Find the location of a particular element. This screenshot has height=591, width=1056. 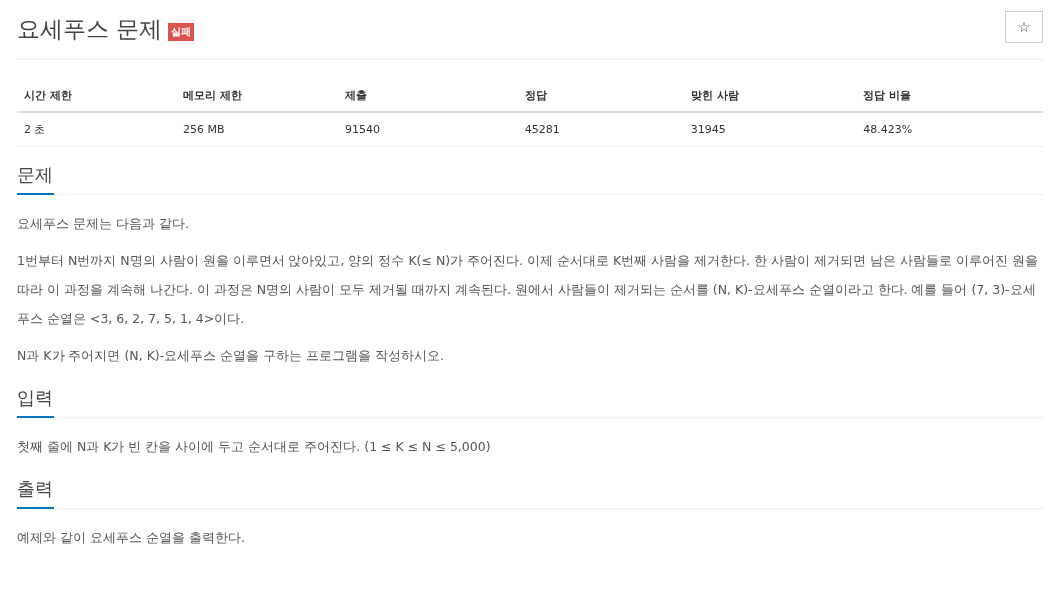

column-header: 맞힌 사람 is located at coordinates (770, 96).